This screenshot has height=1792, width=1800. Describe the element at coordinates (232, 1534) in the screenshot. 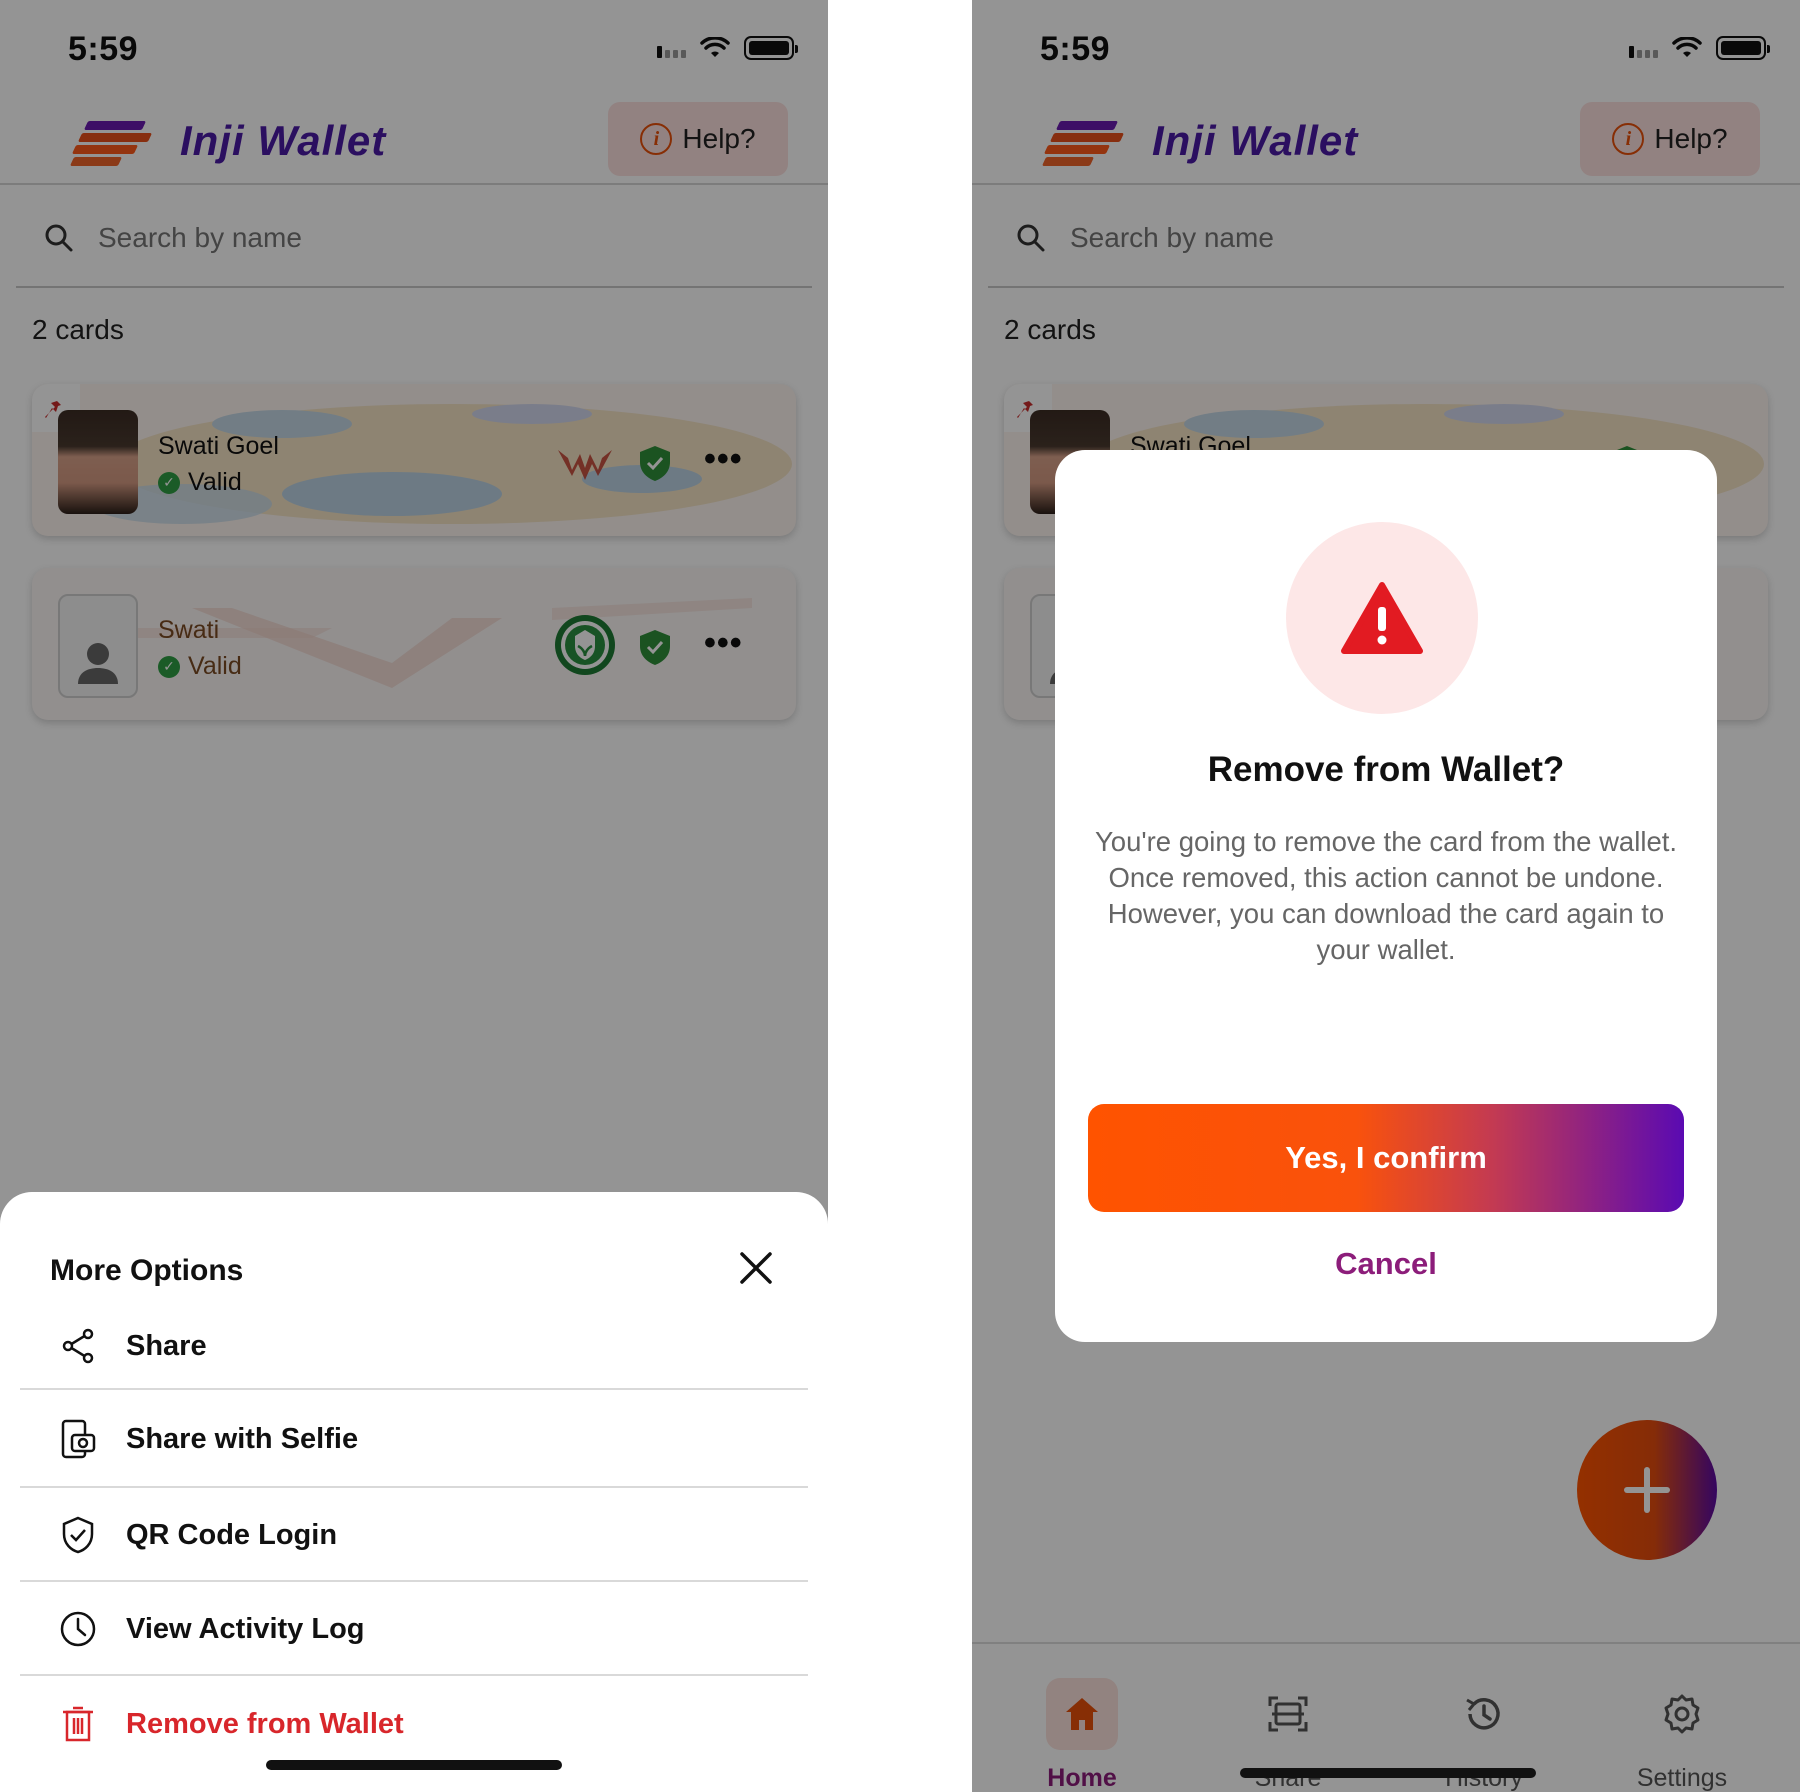

I see `option-label: QR Code Login` at that location.